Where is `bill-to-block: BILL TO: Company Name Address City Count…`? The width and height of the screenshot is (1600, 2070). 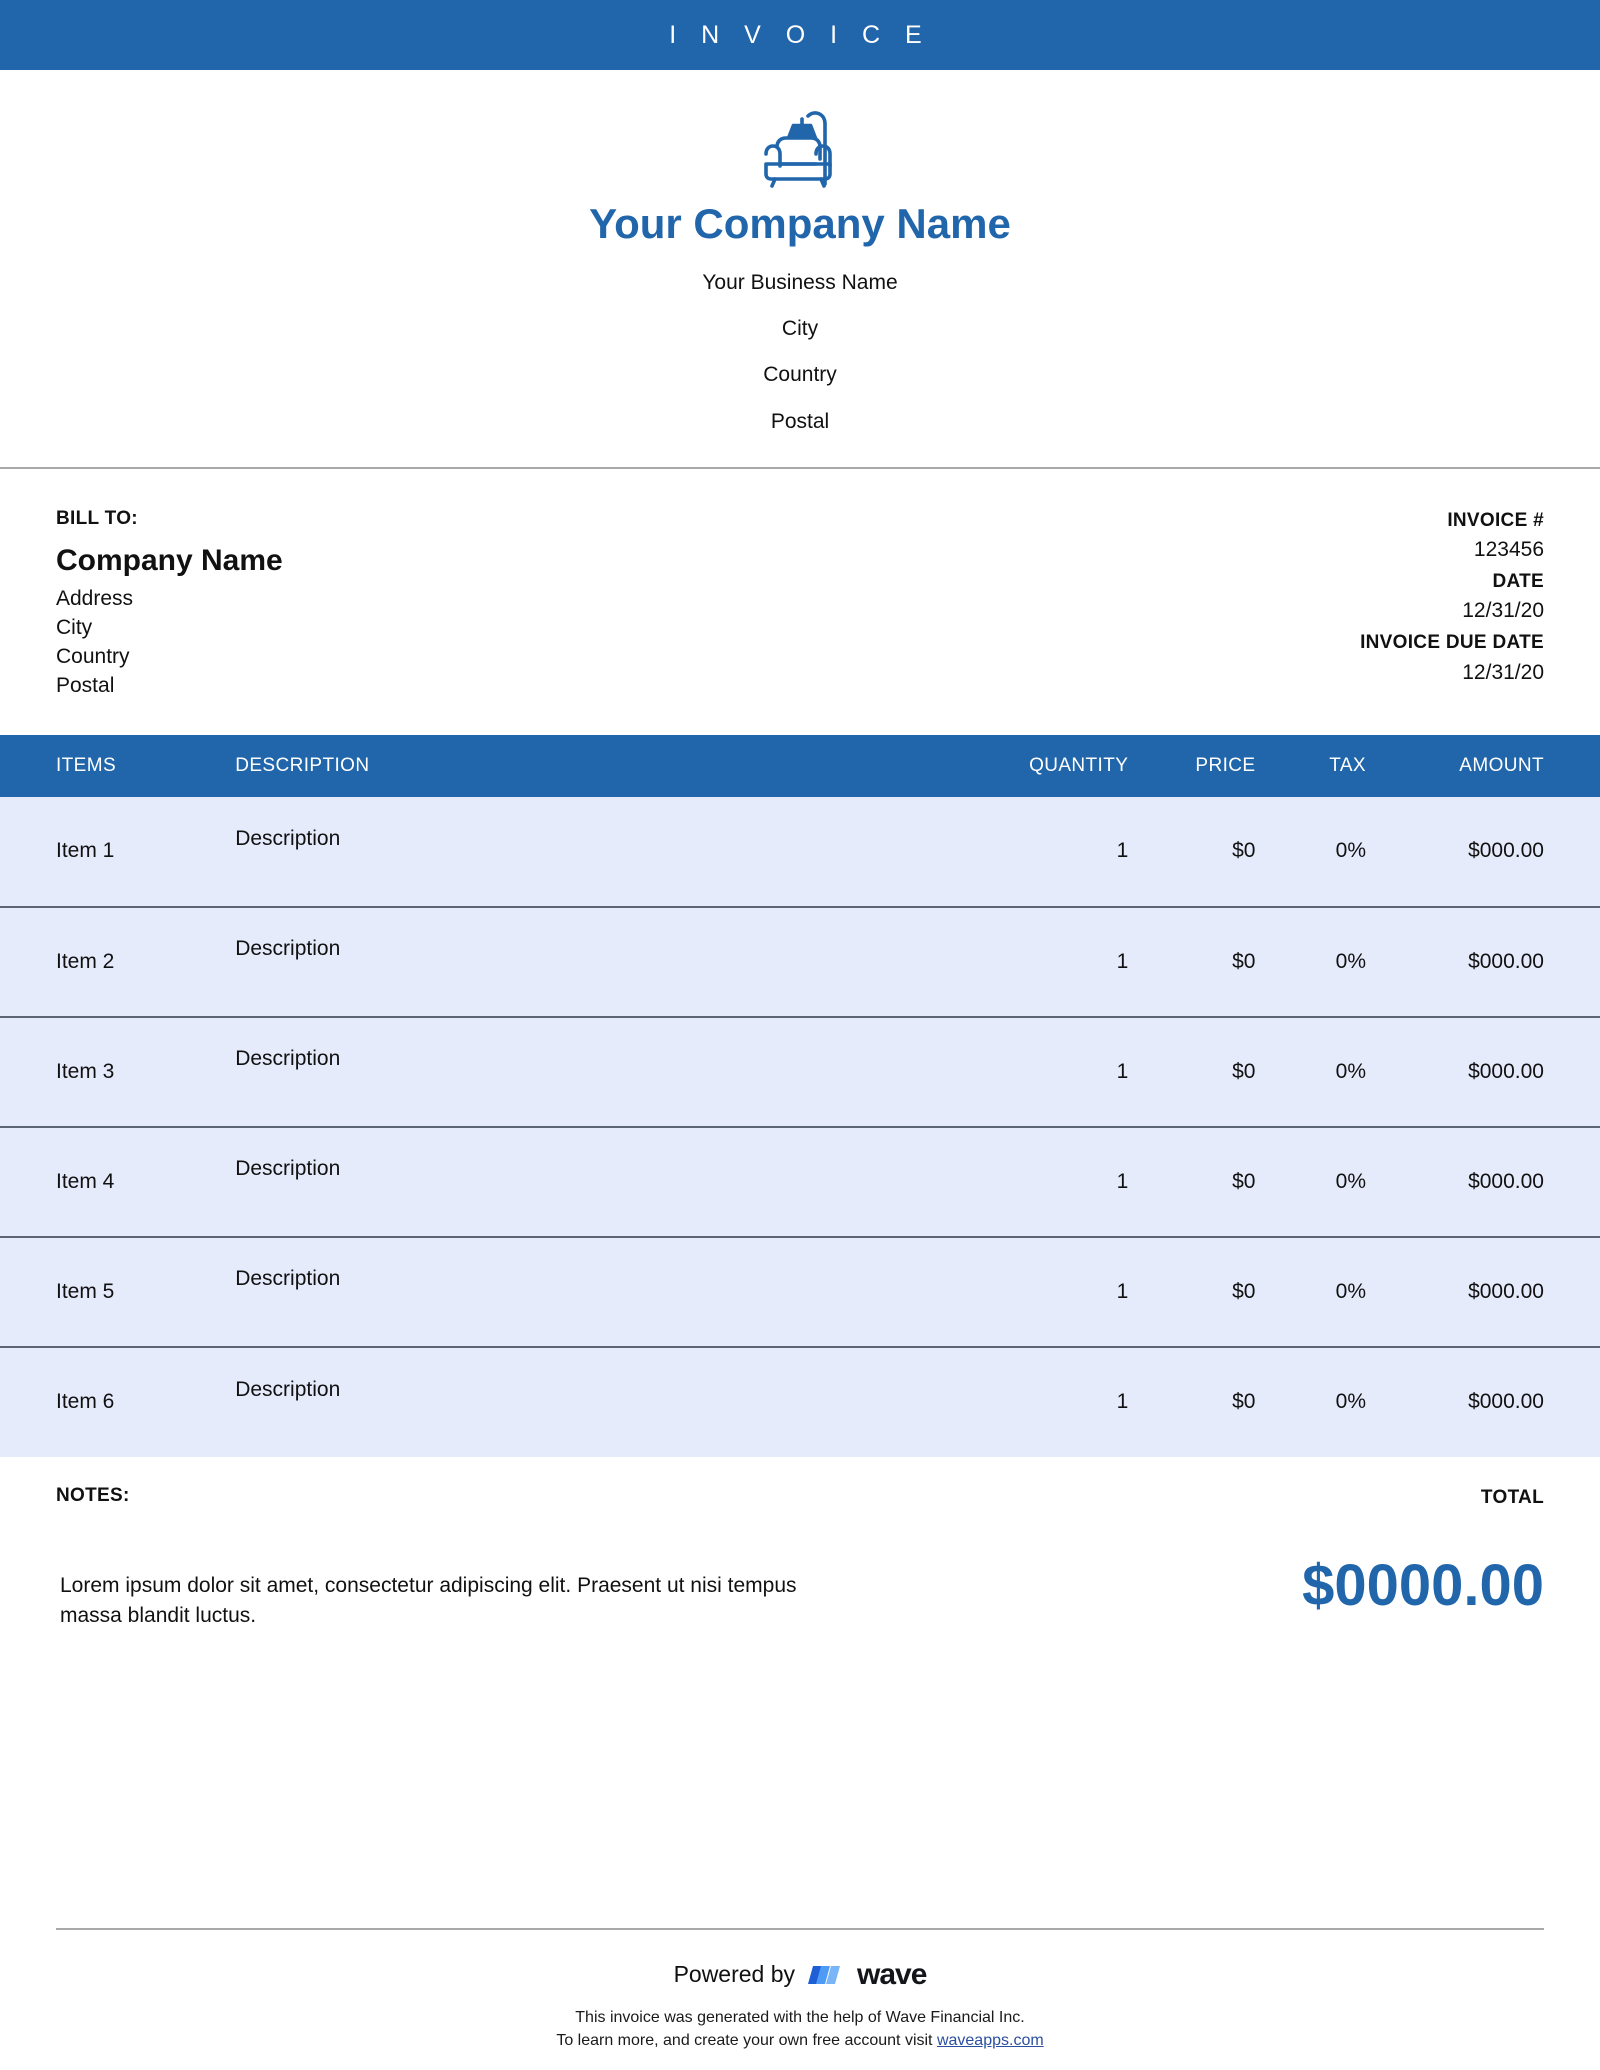
bill-to-block: BILL TO: Company Name Address City Count… is located at coordinates (169, 602).